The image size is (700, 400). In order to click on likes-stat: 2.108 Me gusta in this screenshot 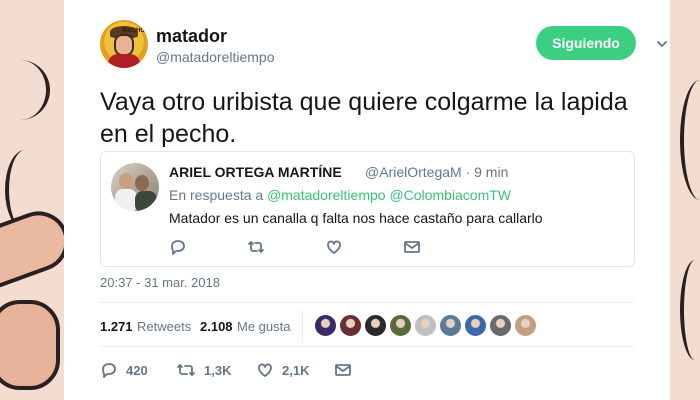, I will do `click(245, 327)`.